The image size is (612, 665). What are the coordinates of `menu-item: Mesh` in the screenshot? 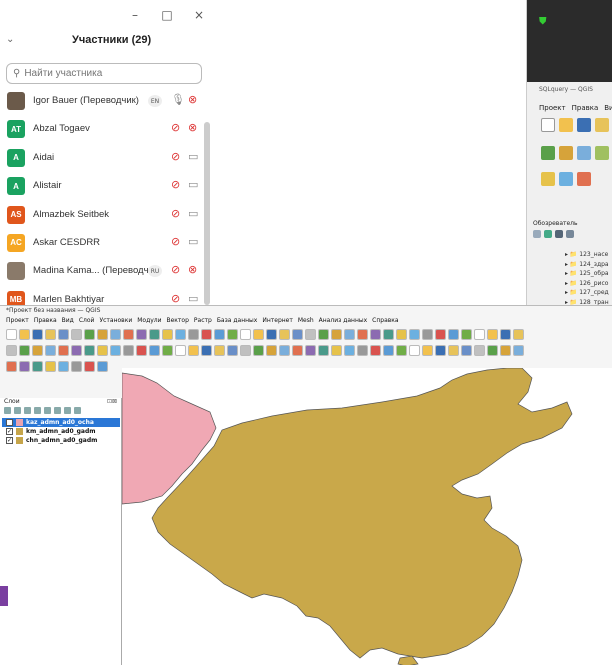 It's located at (306, 320).